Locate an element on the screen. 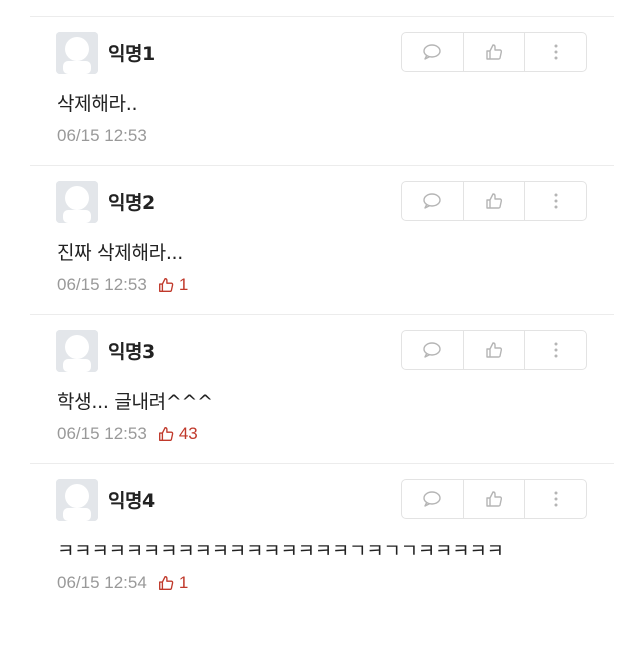 The width and height of the screenshot is (640, 646). comment-meta: 06/15 12:53 1 is located at coordinates (122, 285).